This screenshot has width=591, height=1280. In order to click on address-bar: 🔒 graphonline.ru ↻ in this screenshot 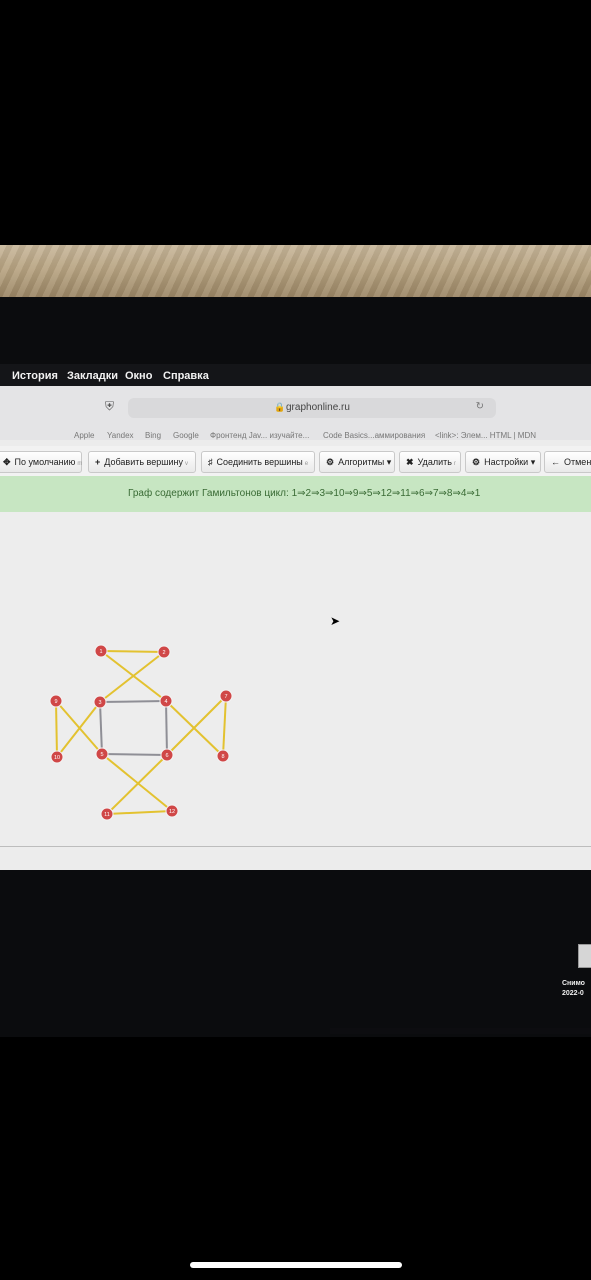, I will do `click(312, 408)`.